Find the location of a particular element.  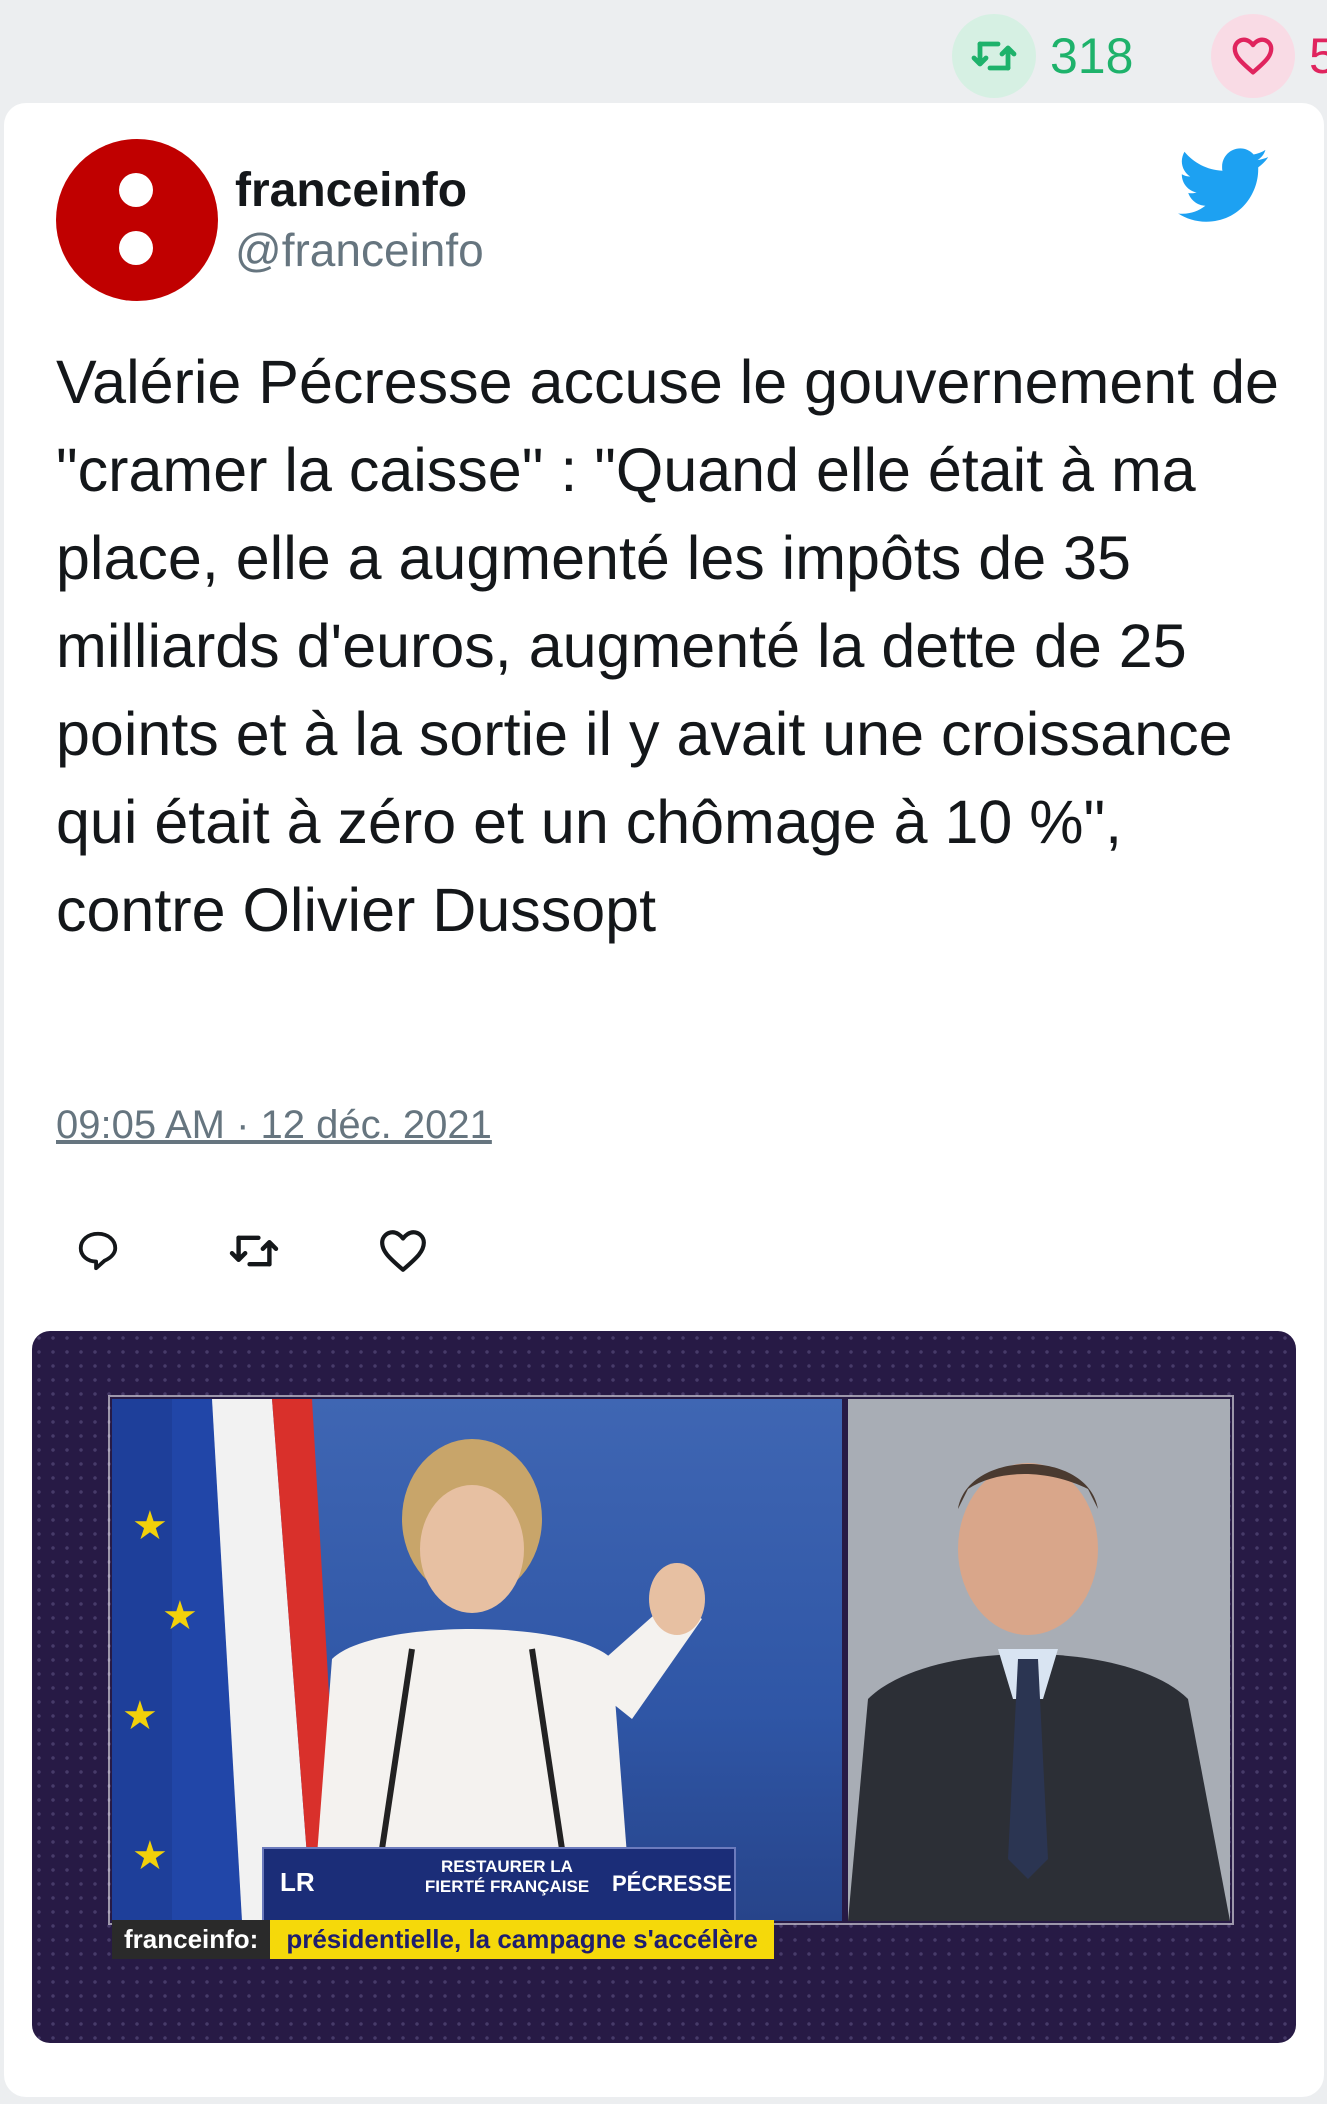

like-button is located at coordinates (454, 1253).